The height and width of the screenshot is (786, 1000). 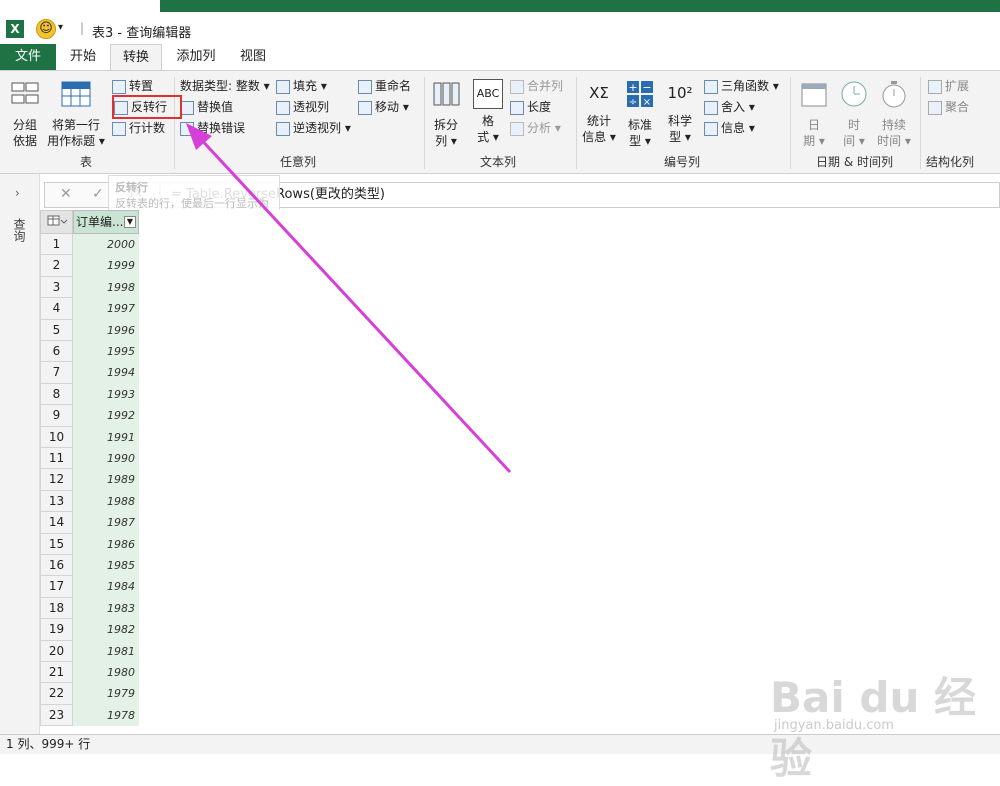 I want to click on expand-button: 扩展, so click(x=948, y=85).